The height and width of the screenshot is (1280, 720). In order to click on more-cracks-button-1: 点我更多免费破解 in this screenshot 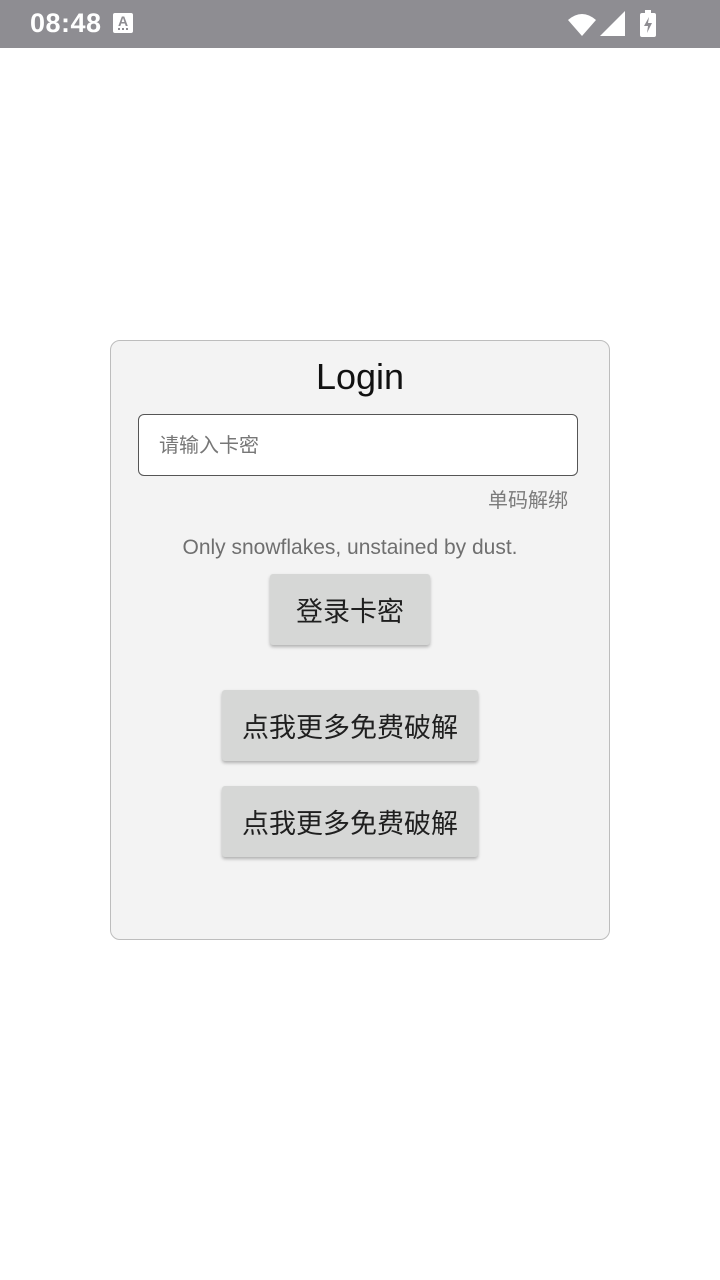, I will do `click(350, 725)`.